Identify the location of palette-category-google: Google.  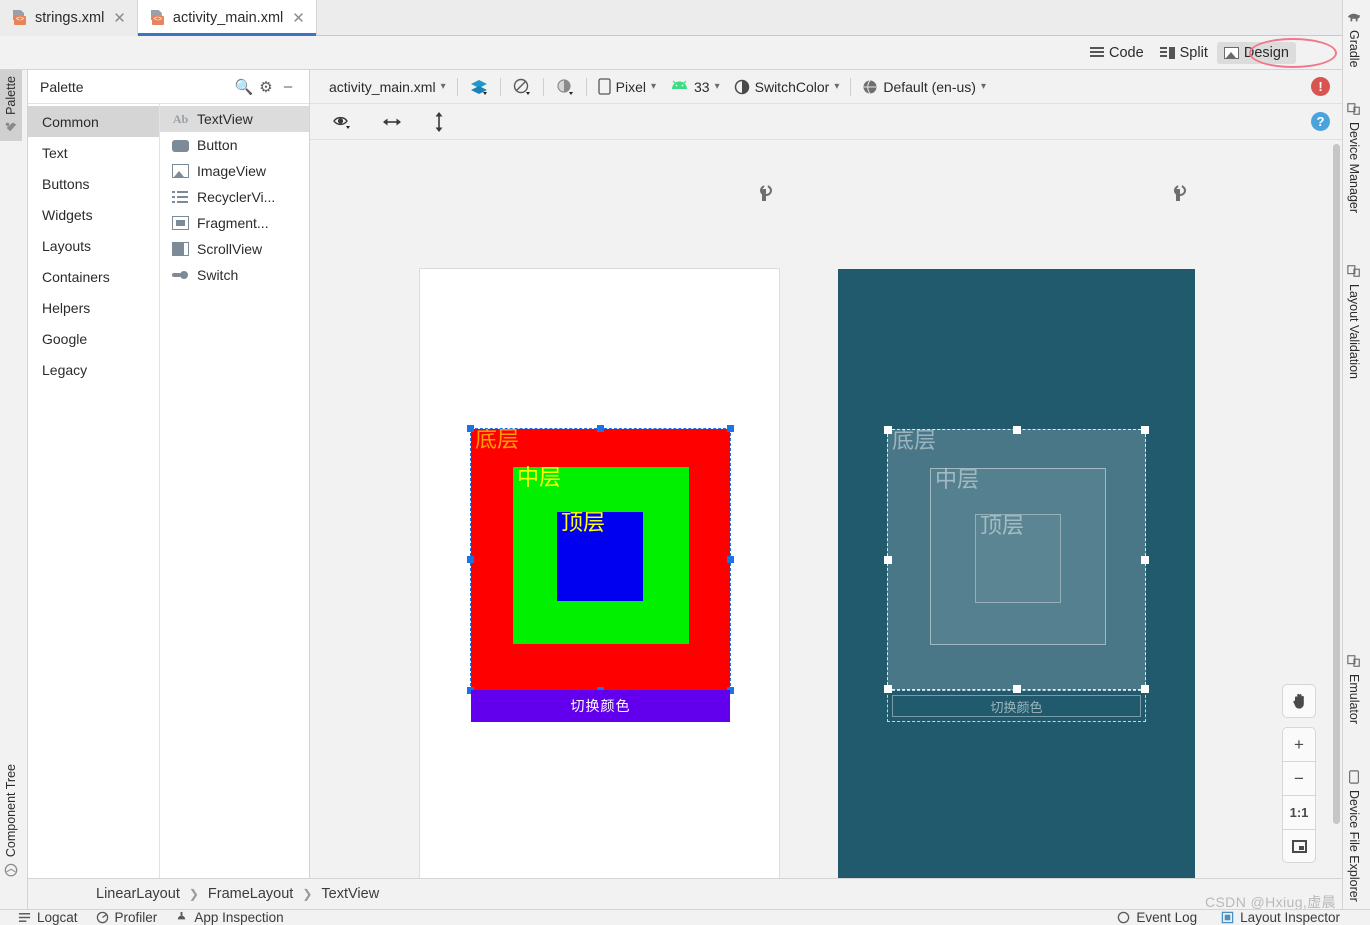
(93, 338).